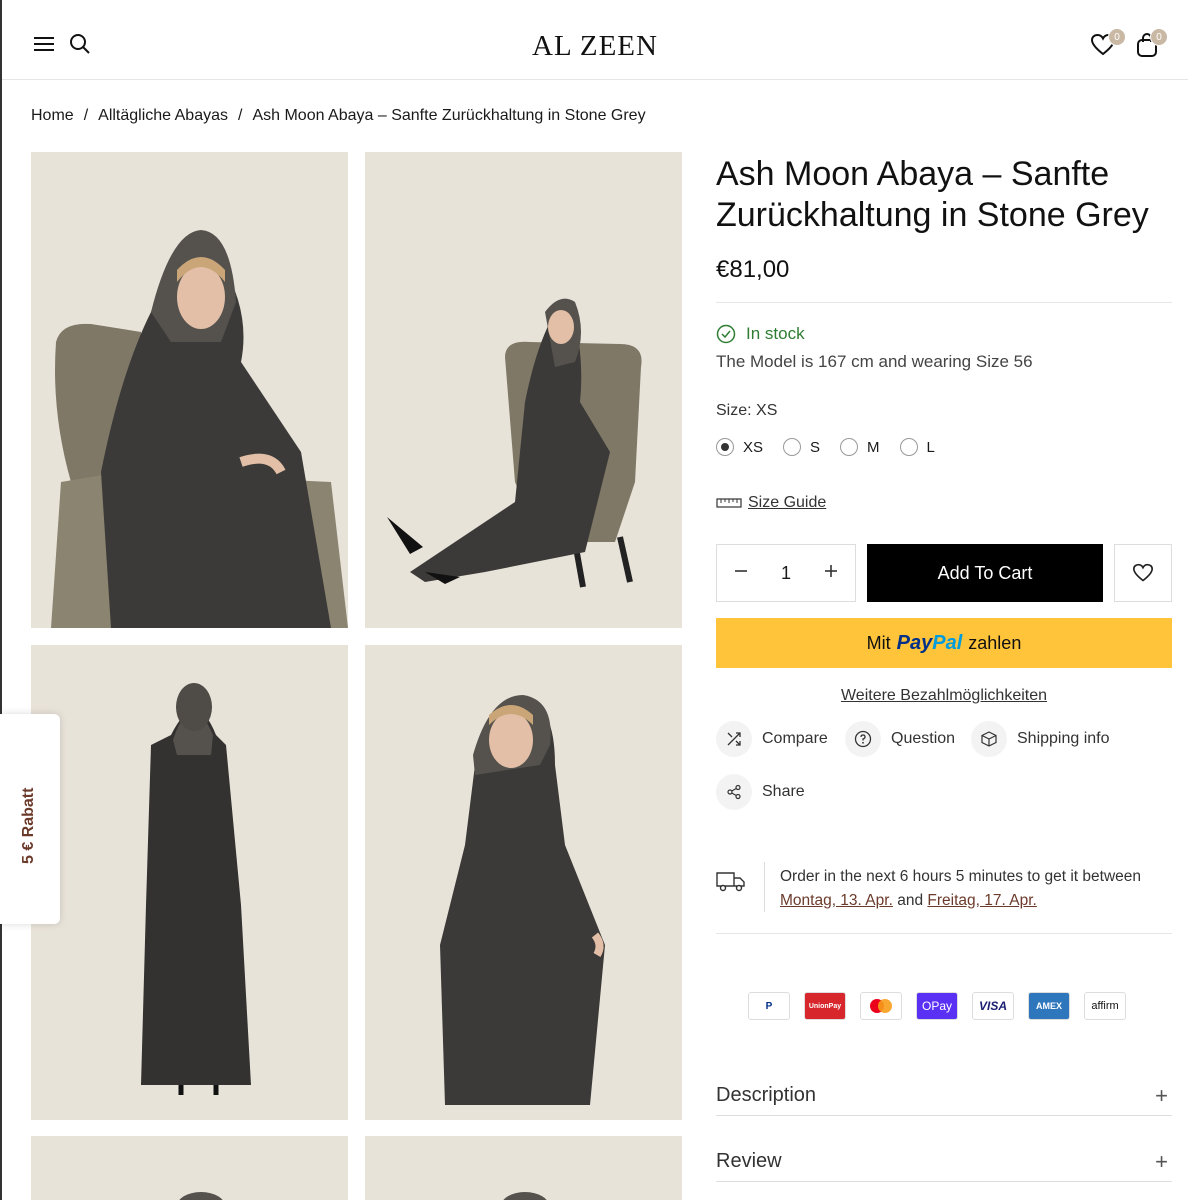 The height and width of the screenshot is (1200, 1200). I want to click on share-label: Share, so click(783, 791).